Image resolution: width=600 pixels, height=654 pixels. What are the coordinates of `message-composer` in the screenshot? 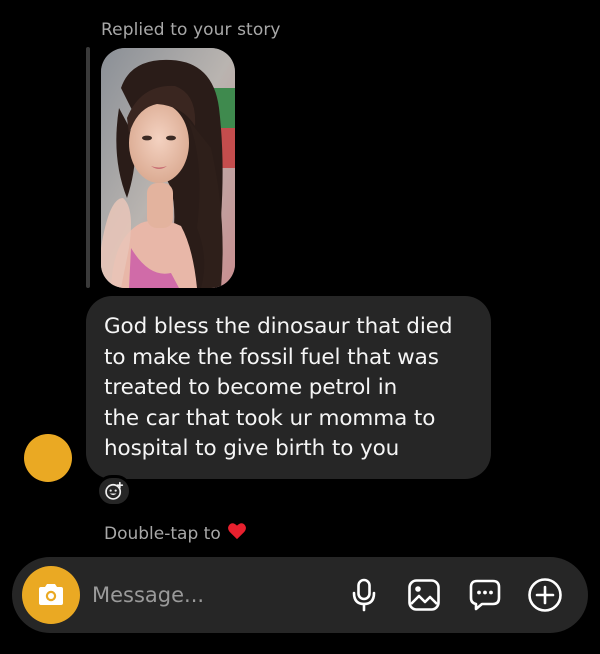 It's located at (300, 595).